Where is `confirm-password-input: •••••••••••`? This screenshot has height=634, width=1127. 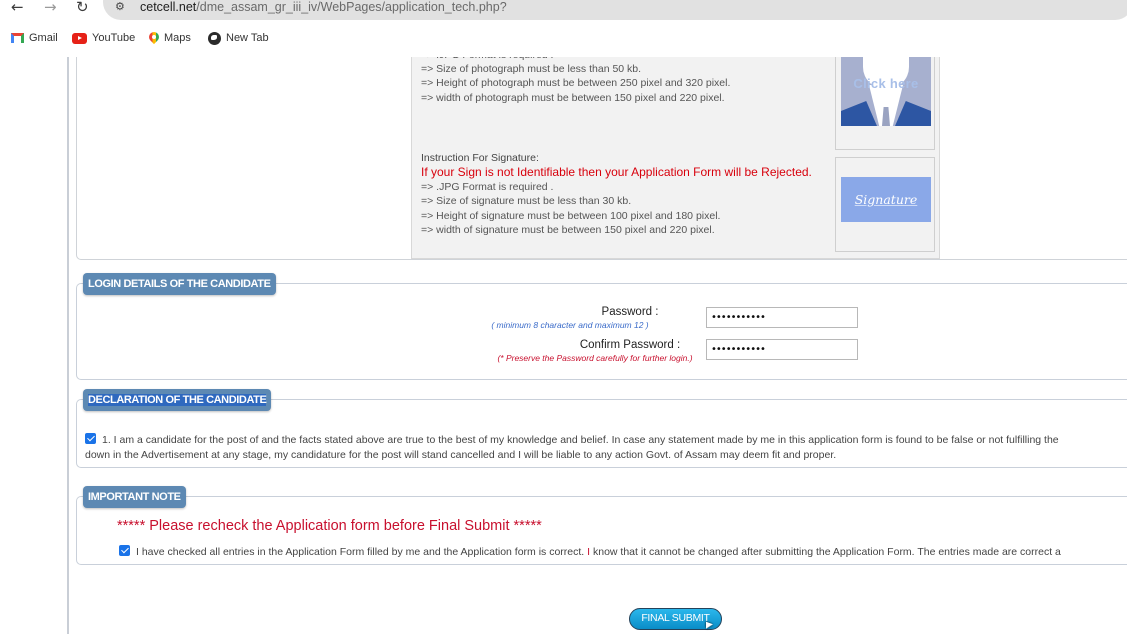 confirm-password-input: ••••••••••• is located at coordinates (782, 349).